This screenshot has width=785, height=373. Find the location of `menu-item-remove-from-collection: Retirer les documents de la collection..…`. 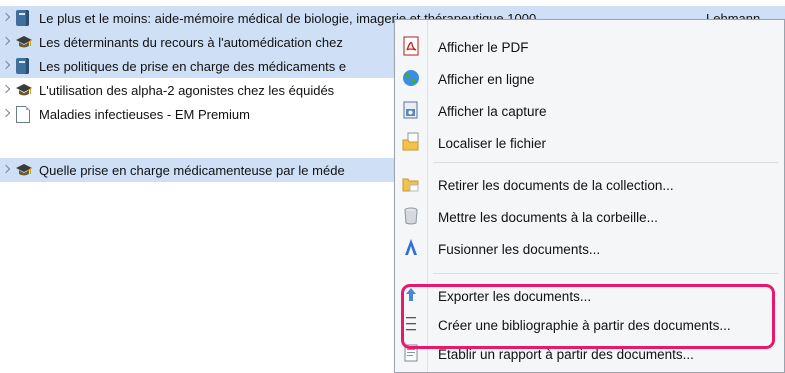

menu-item-remove-from-collection: Retirer les documents de la collection..… is located at coordinates (589, 185).